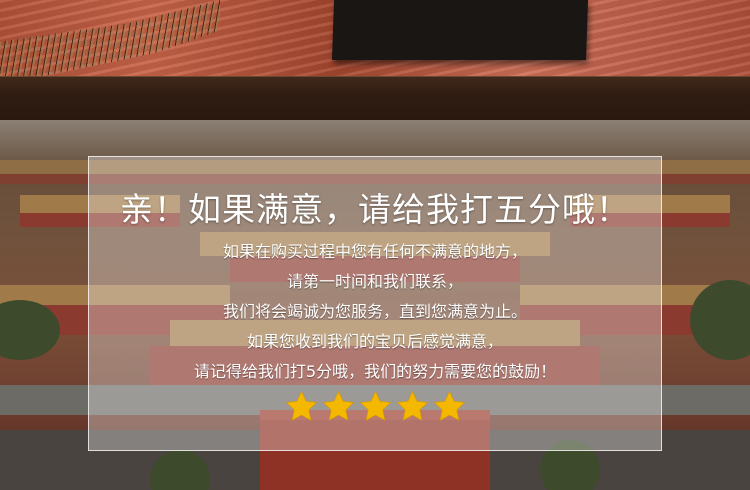  What do you see at coordinates (375, 209) in the screenshot?
I see `headline-text: 亲！如果满意，请给我打五分哦！` at bounding box center [375, 209].